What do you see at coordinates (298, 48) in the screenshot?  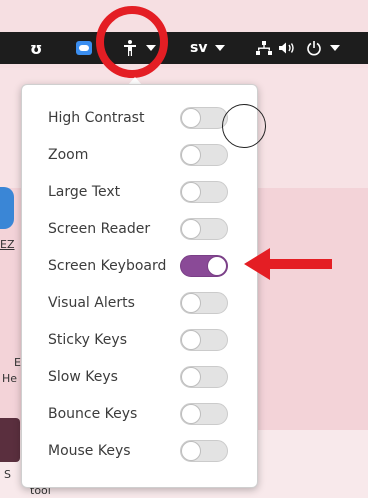 I see `system-menu-button` at bounding box center [298, 48].